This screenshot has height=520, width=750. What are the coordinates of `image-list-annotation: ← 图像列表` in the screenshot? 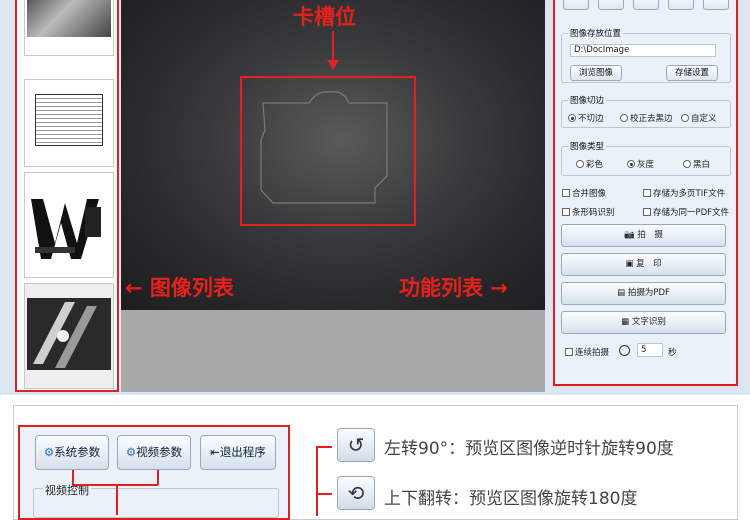 It's located at (179, 288).